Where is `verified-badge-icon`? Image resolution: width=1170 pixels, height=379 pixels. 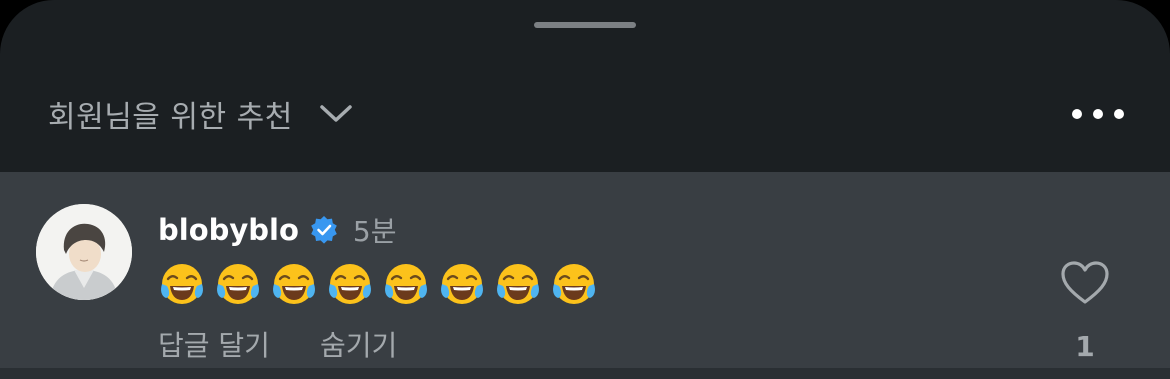
verified-badge-icon is located at coordinates (324, 230).